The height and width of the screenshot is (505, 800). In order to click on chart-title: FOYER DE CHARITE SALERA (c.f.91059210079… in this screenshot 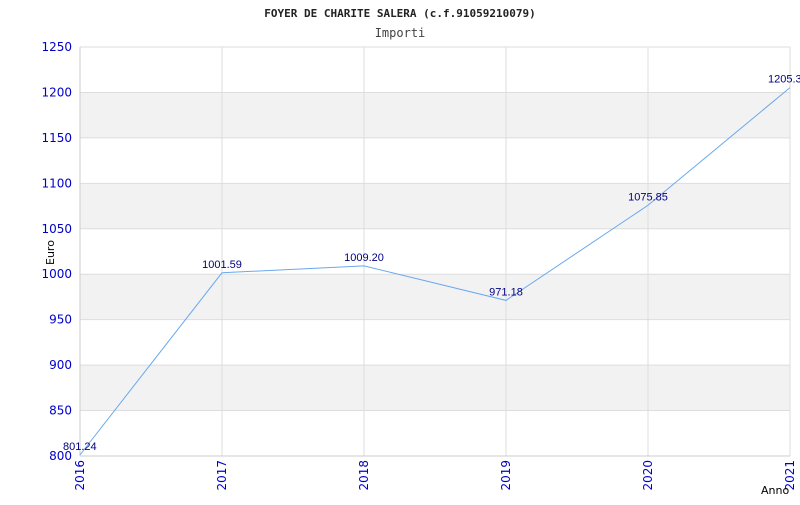, I will do `click(400, 13)`.